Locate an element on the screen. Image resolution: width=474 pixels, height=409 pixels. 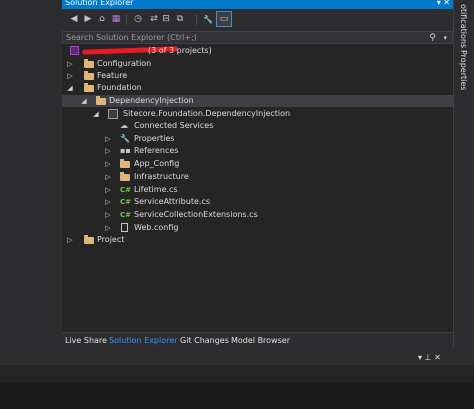
solution-project-count: (3 of 3 projects) is located at coordinates (180, 50).